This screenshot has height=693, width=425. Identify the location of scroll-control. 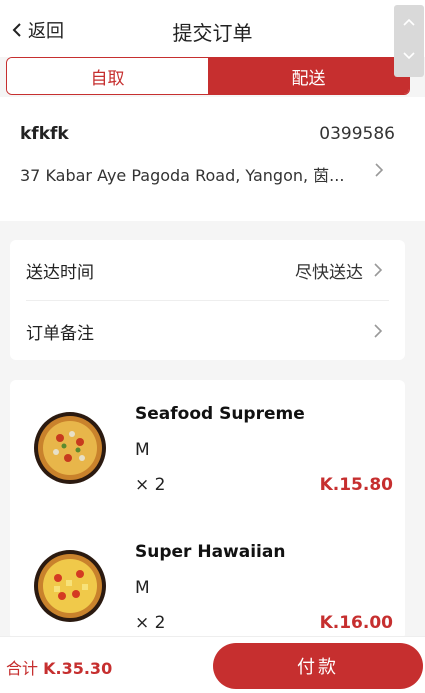
(409, 41).